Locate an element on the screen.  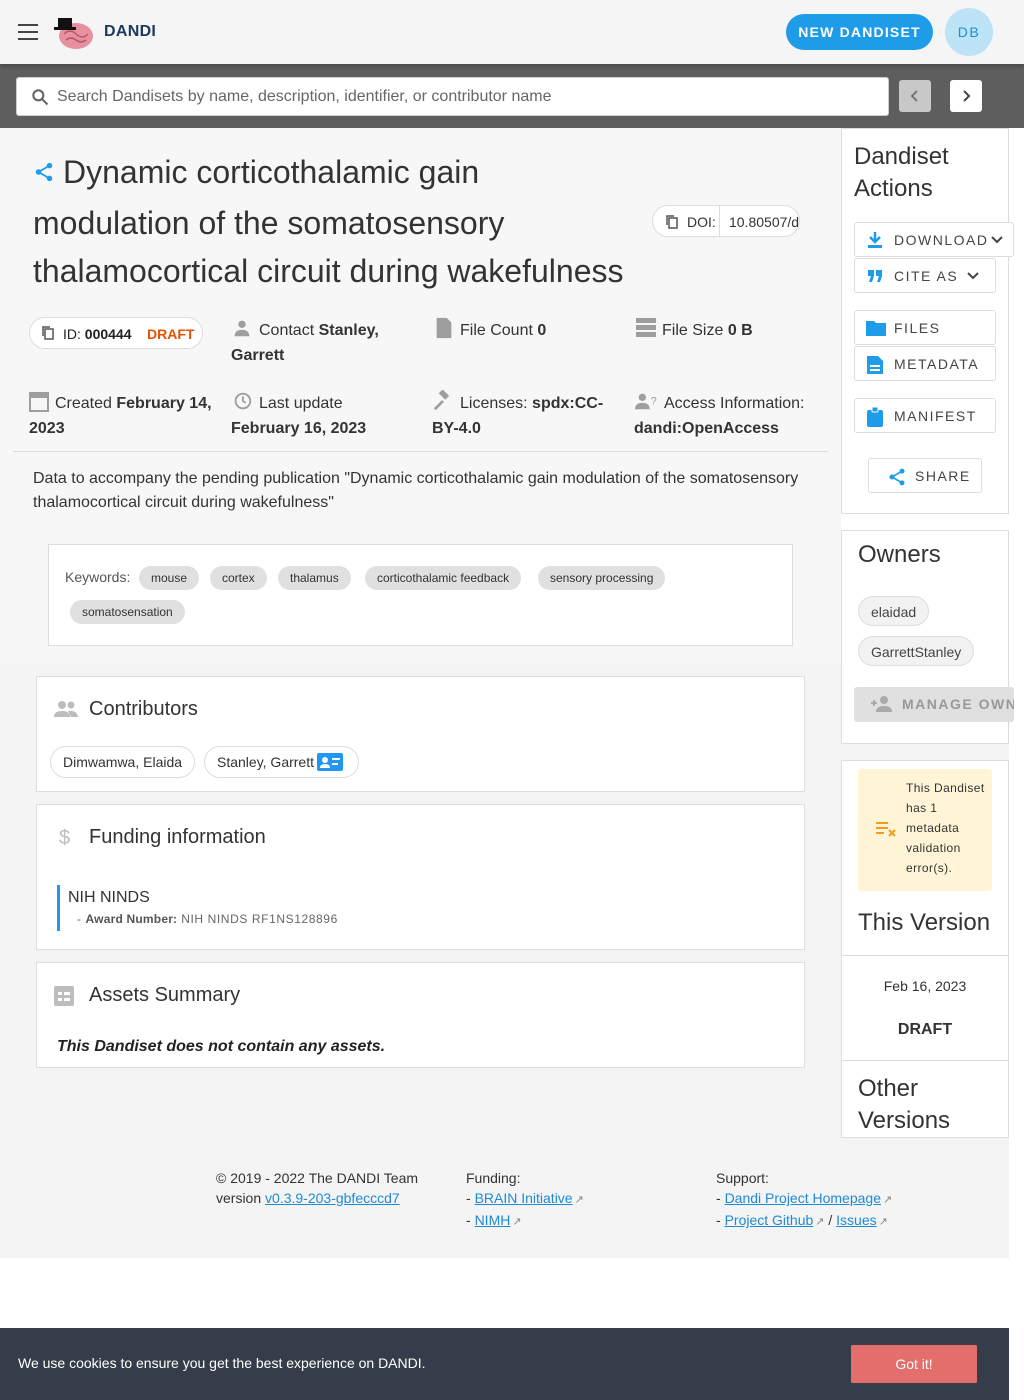
owner-chip: elaidad is located at coordinates (894, 611).